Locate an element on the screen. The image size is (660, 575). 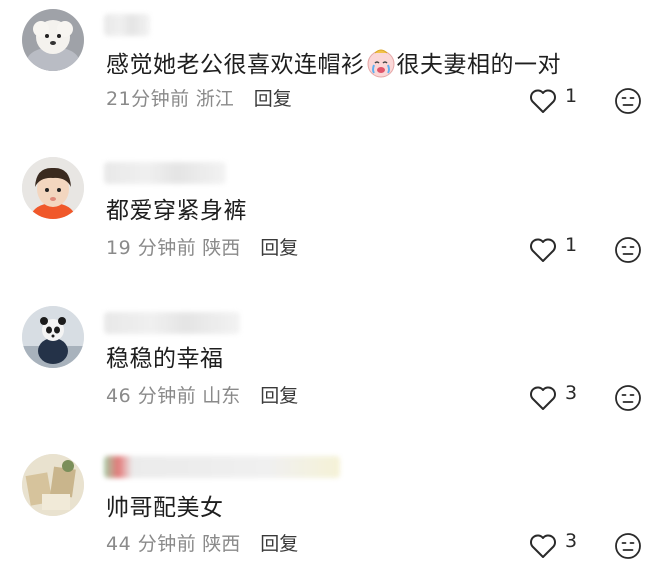
comment-meta: 21分钟前 浙江 回复 is located at coordinates (199, 99).